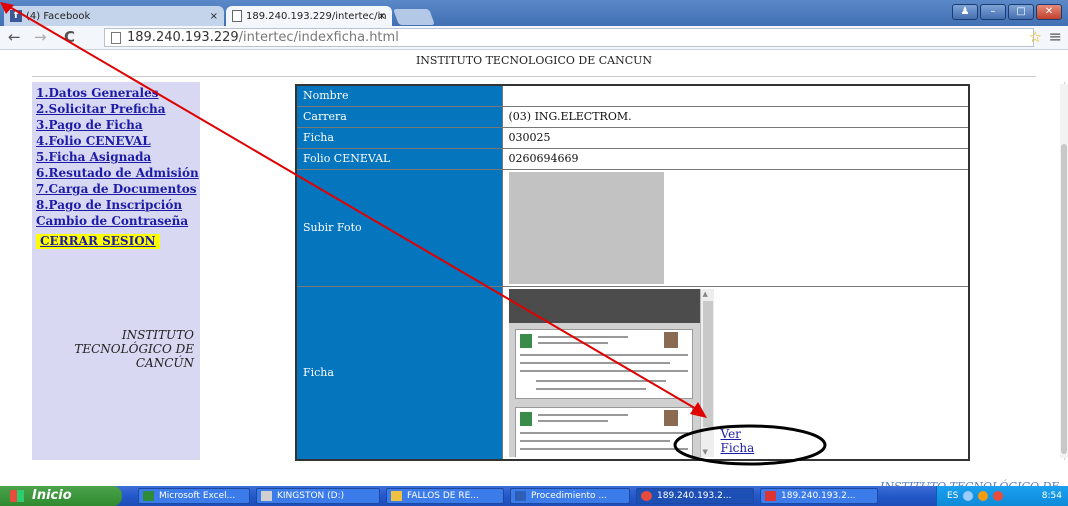 This screenshot has height=506, width=1068. I want to click on start-label: Inicio, so click(52, 495).